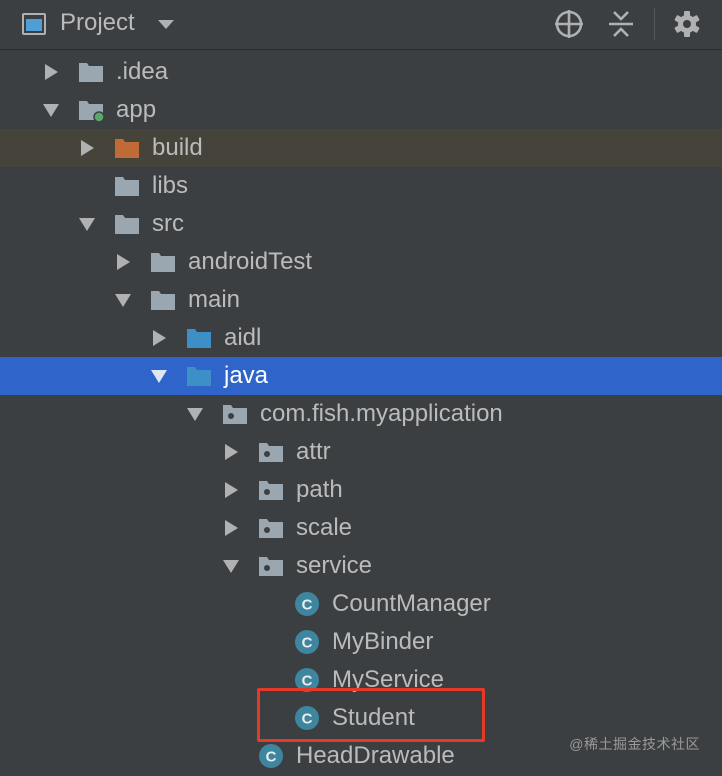 This screenshot has width=722, height=776. Describe the element at coordinates (361, 300) in the screenshot. I see `tree-row: main` at that location.